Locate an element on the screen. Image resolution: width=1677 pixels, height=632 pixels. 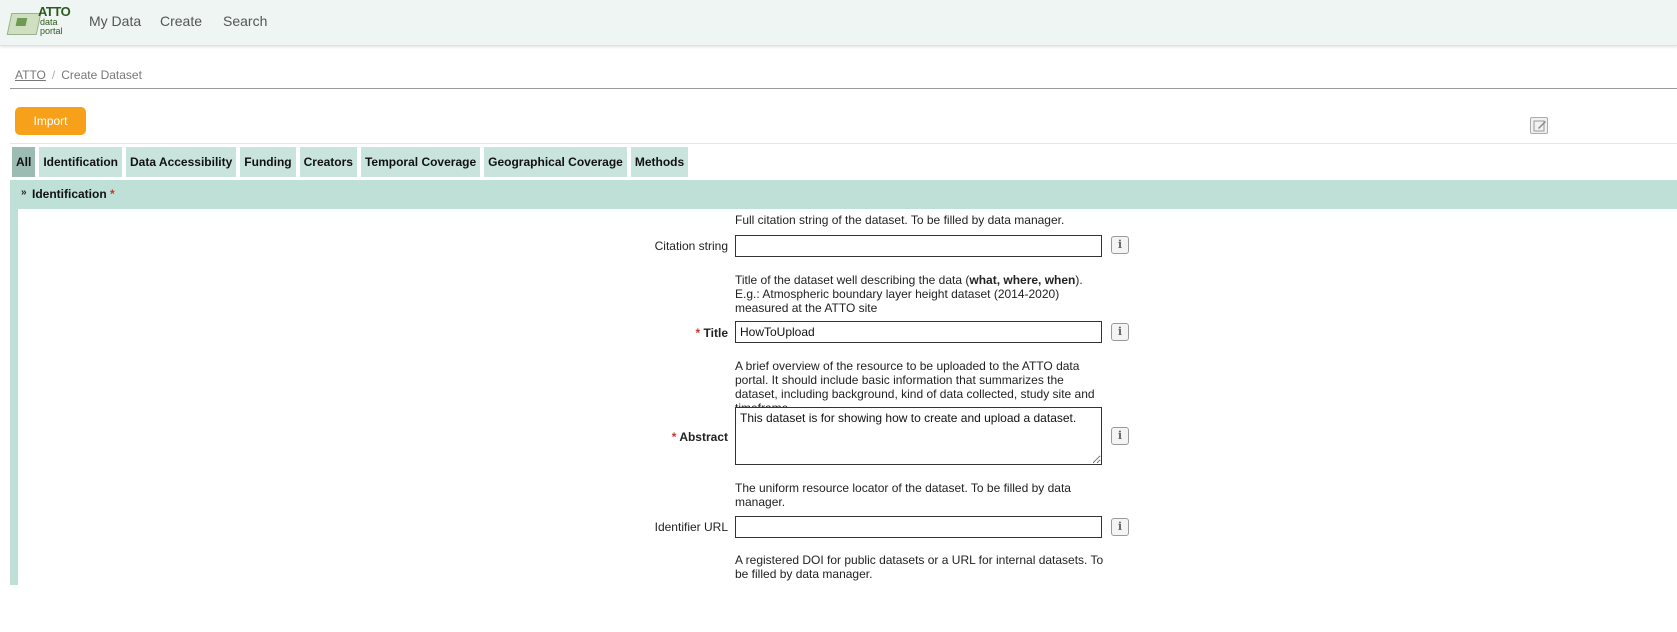
breadcrumb-current: Create Dataset is located at coordinates (101, 75).